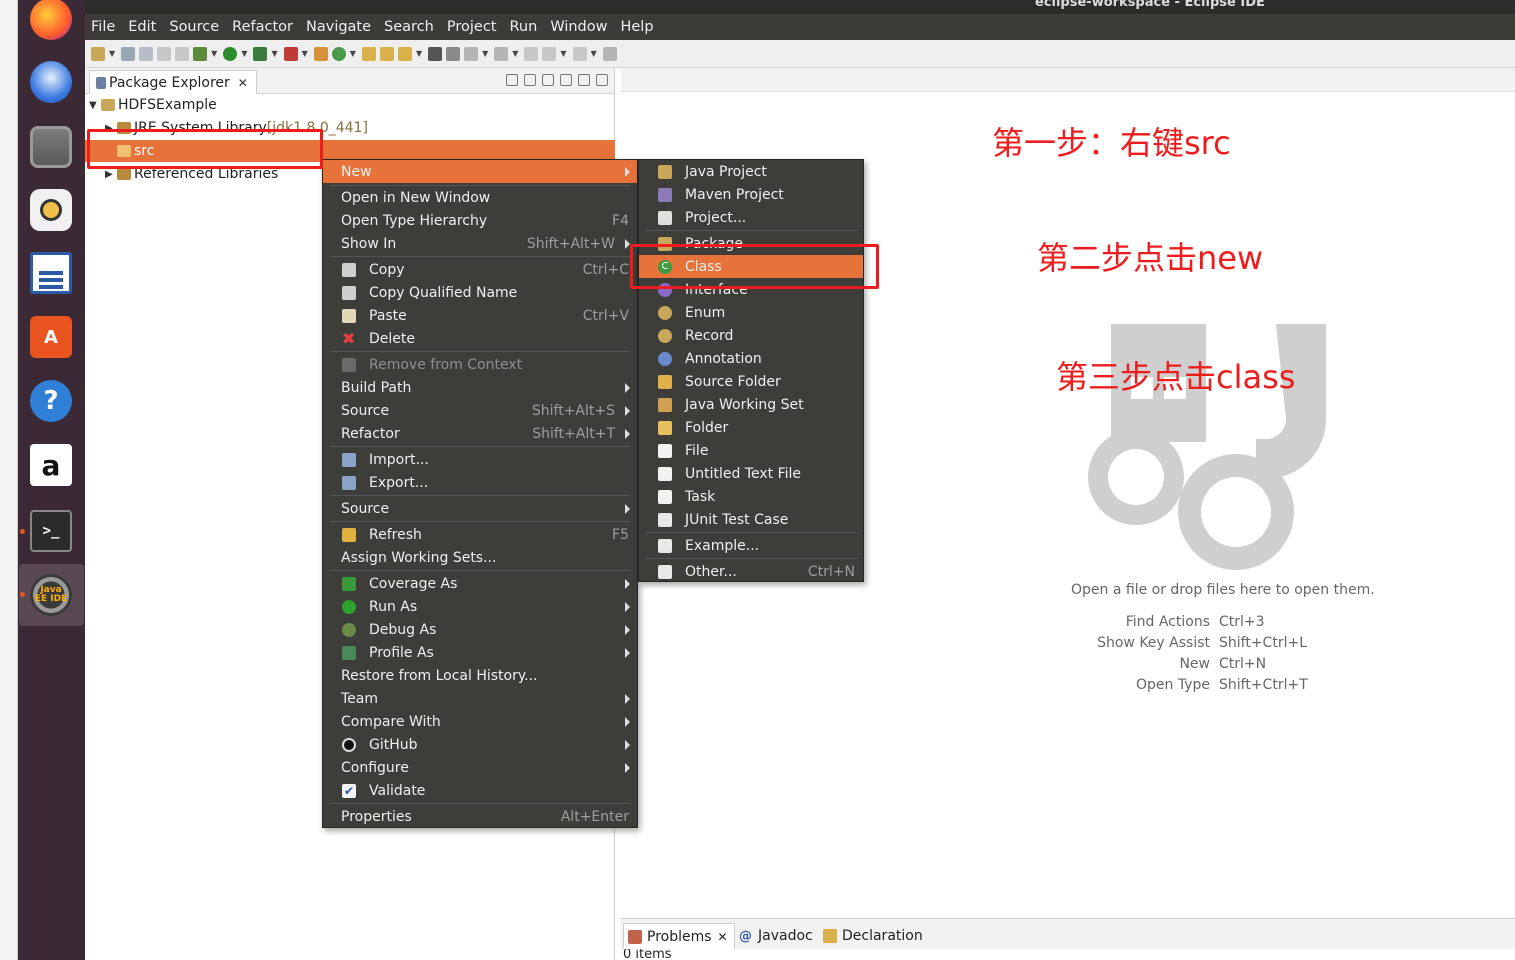 This screenshot has height=960, width=1515. I want to click on menu-item-paste: Paste Ctrl+V, so click(480, 315).